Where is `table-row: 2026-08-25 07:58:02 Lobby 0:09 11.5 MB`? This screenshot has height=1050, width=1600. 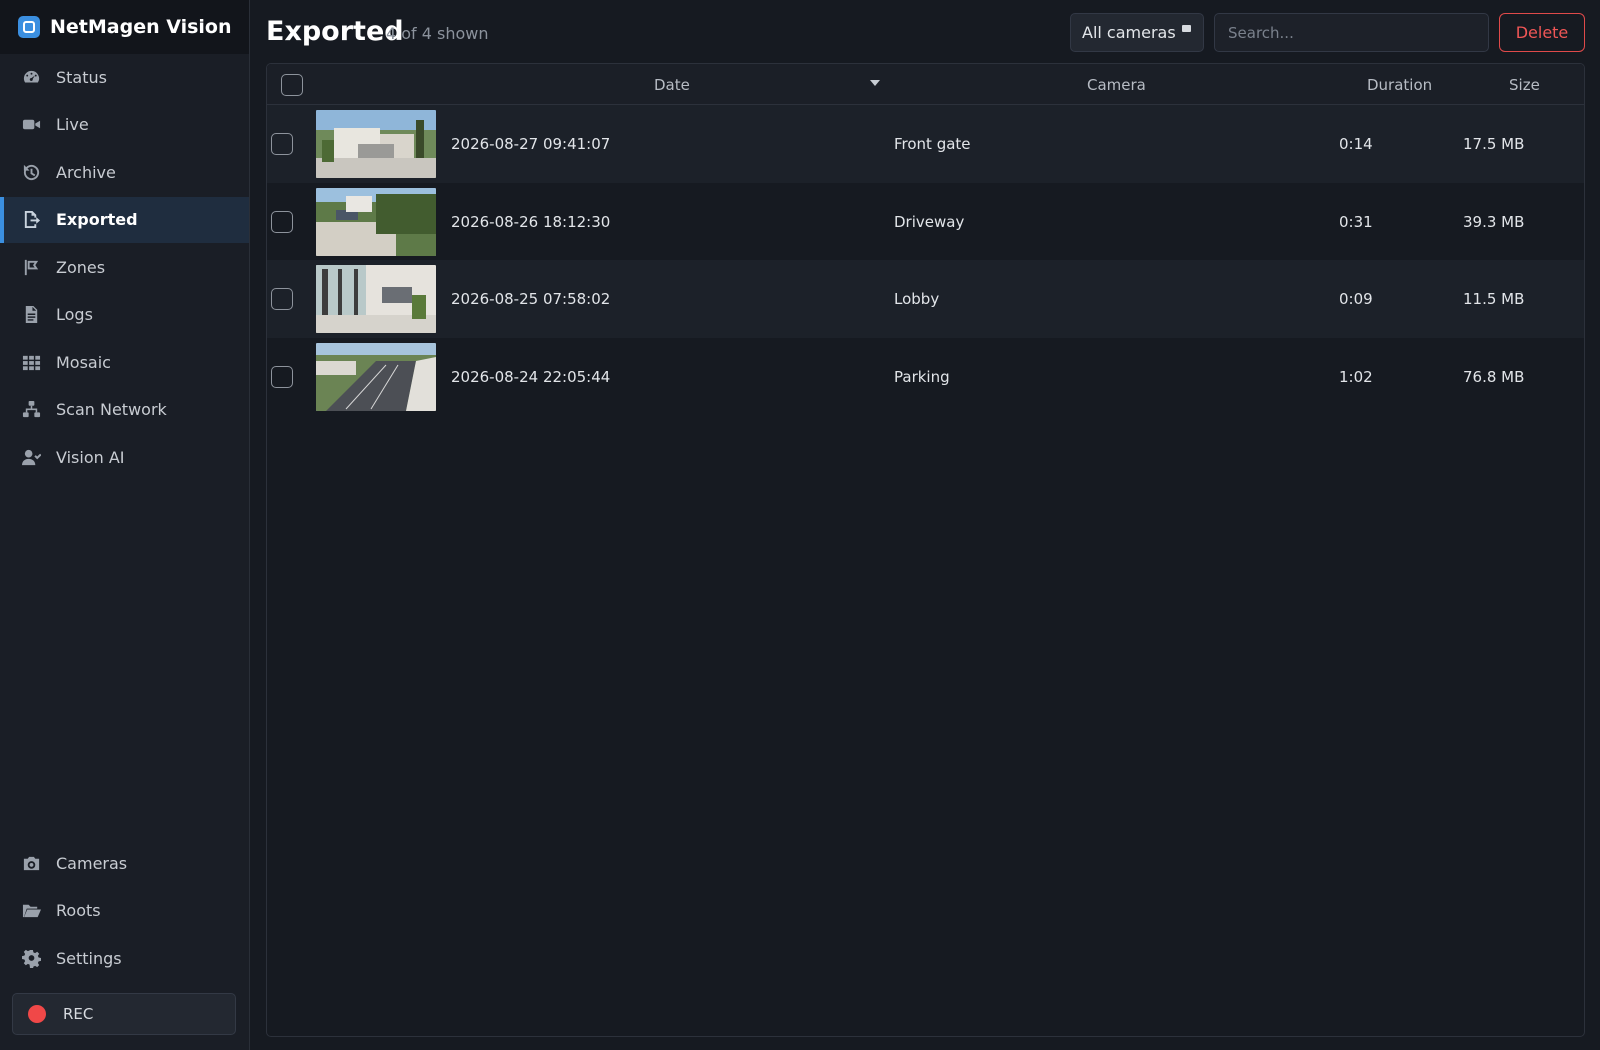 table-row: 2026-08-25 07:58:02 Lobby 0:09 11.5 MB is located at coordinates (925, 299).